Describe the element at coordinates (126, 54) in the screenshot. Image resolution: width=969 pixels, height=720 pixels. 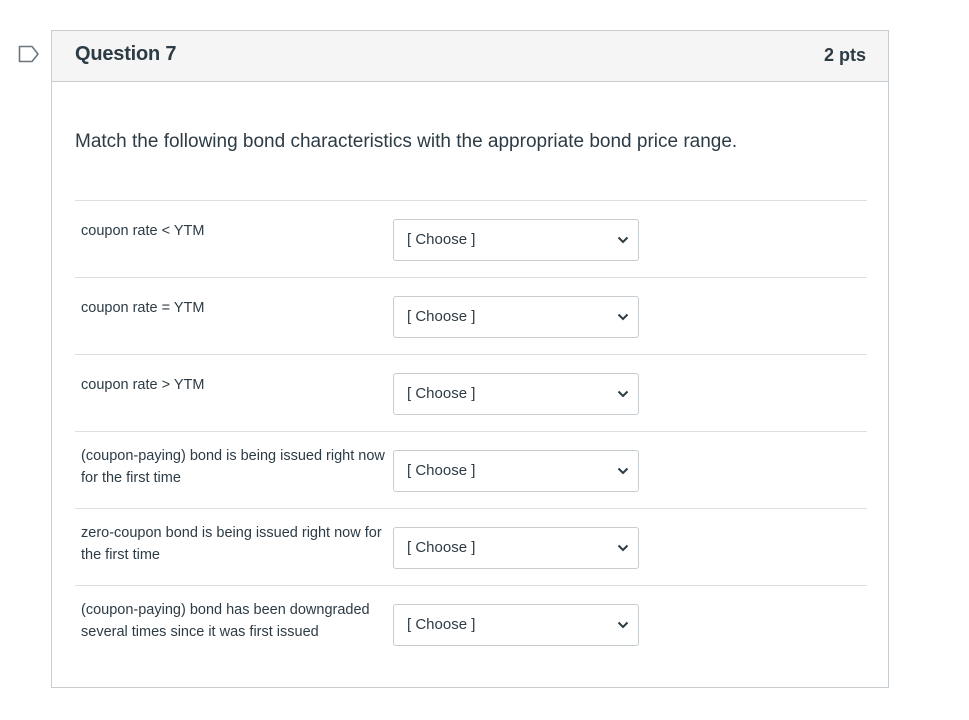
I see `question-title: Question 7` at that location.